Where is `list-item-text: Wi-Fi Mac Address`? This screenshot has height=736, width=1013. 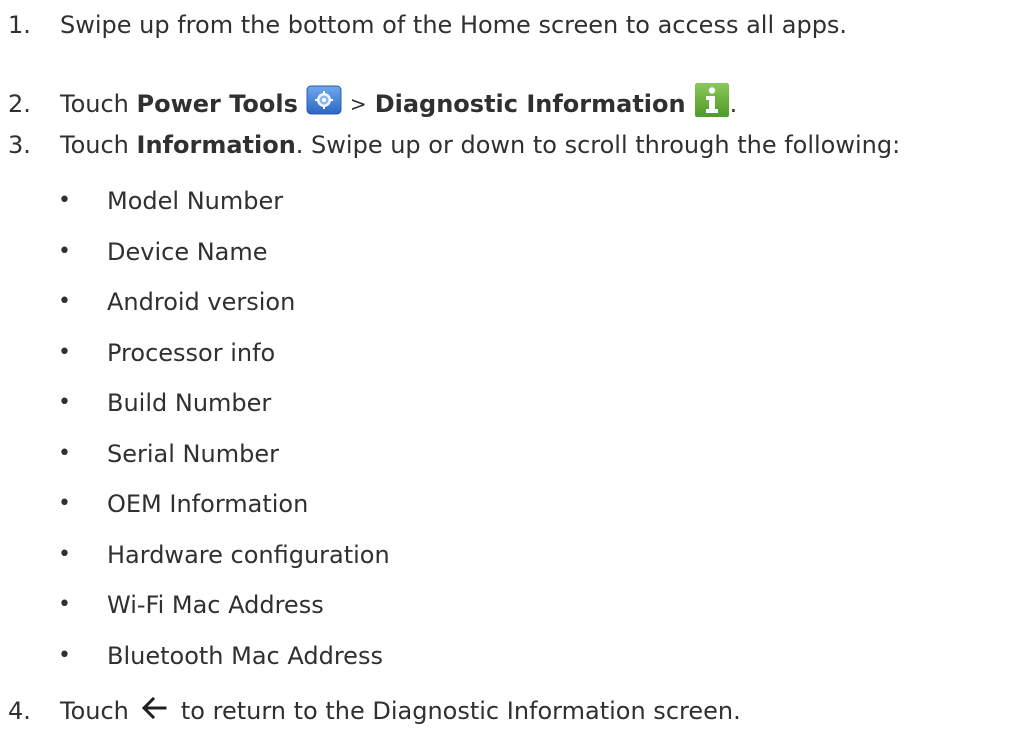
list-item-text: Wi-Fi Mac Address is located at coordinates (215, 605).